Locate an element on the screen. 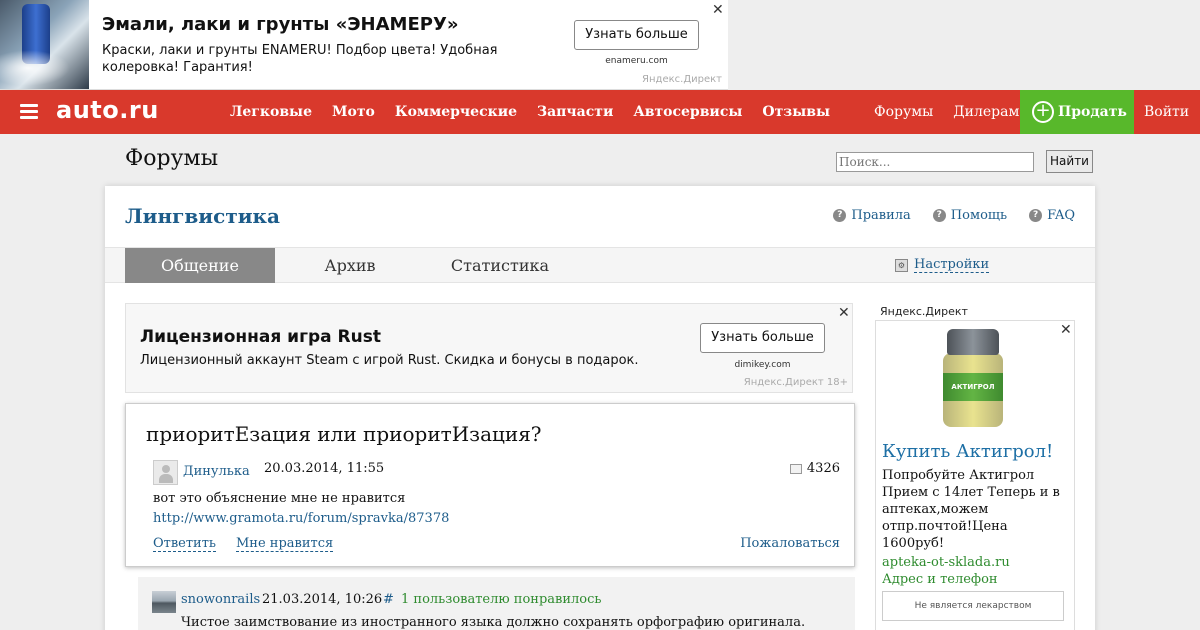  hamburger-menu-icon is located at coordinates (29, 112).